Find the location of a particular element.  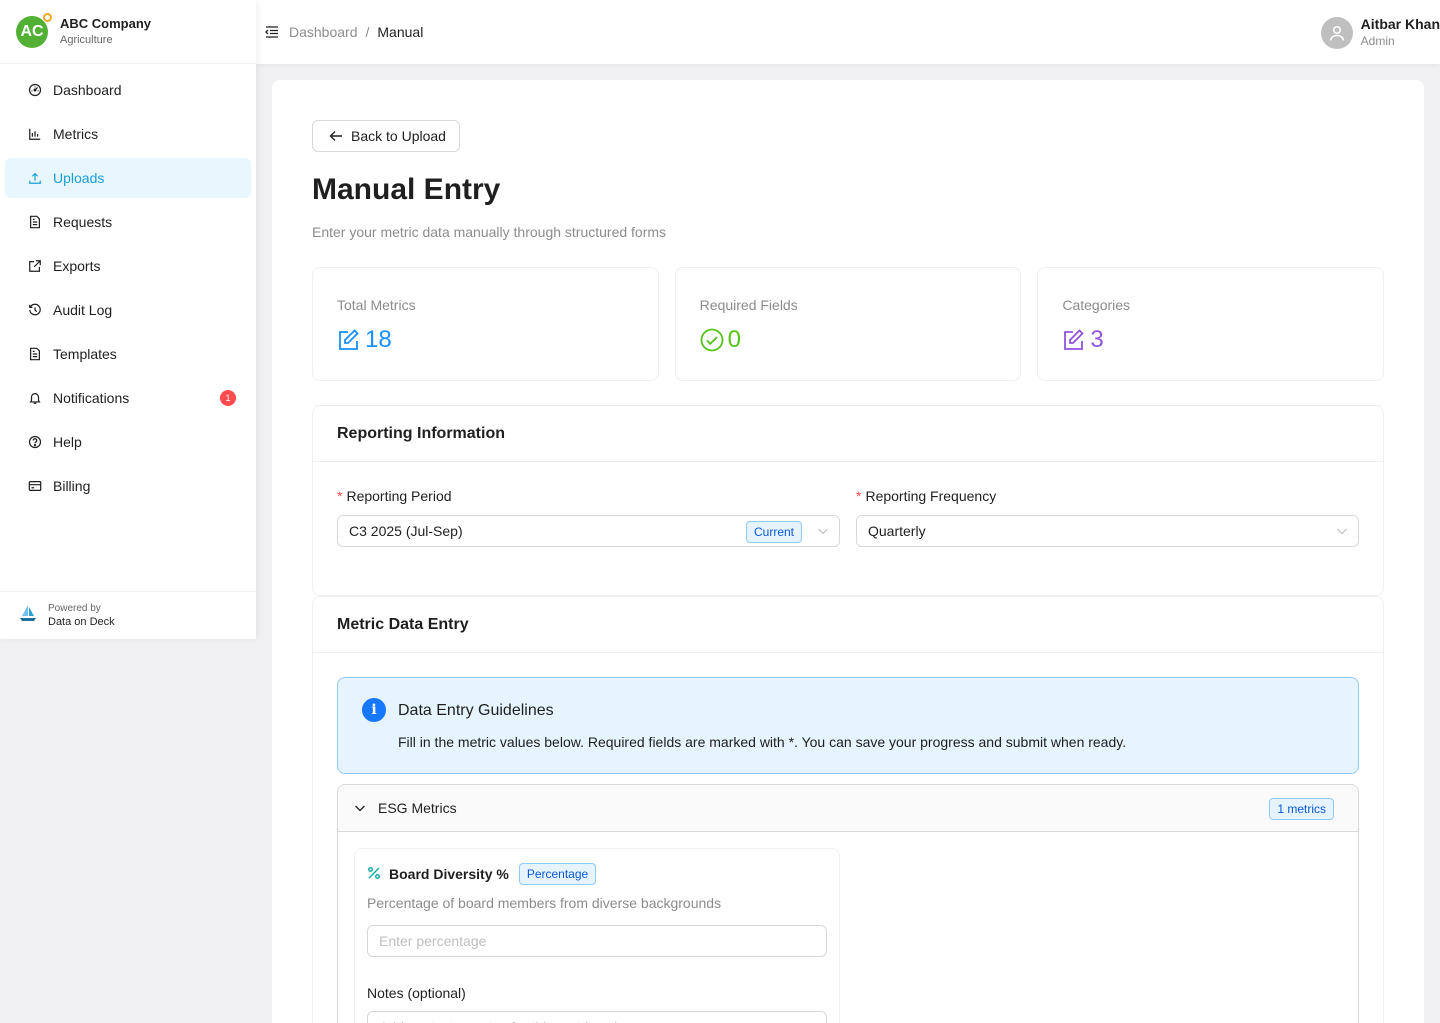

sidebar-item-audit-log: Audit Log is located at coordinates (128, 310).